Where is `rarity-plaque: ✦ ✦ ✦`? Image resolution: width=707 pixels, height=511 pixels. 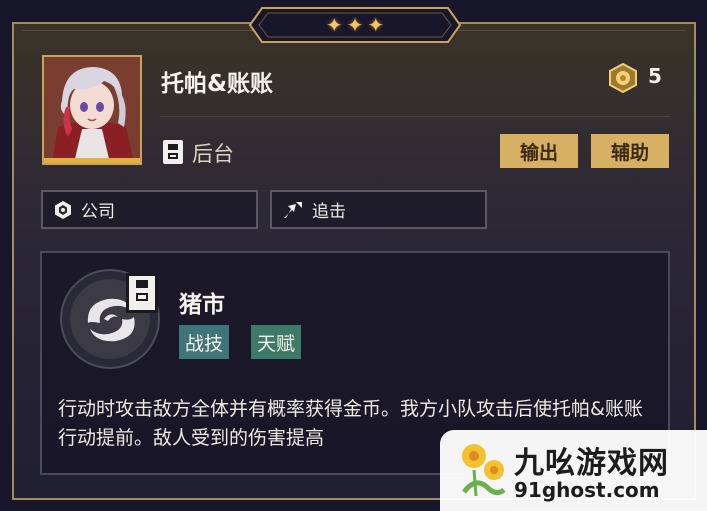 rarity-plaque: ✦ ✦ ✦ is located at coordinates (355, 25).